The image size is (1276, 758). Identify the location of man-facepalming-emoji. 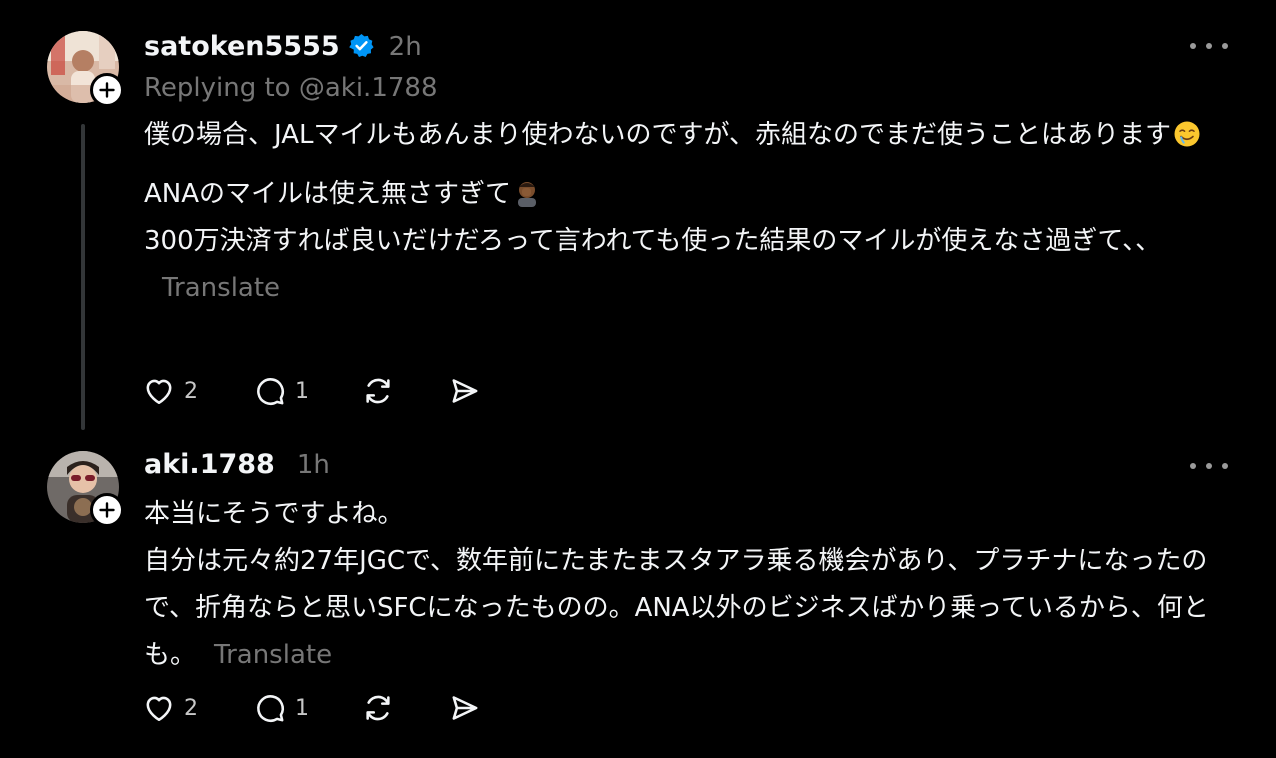
(527, 191).